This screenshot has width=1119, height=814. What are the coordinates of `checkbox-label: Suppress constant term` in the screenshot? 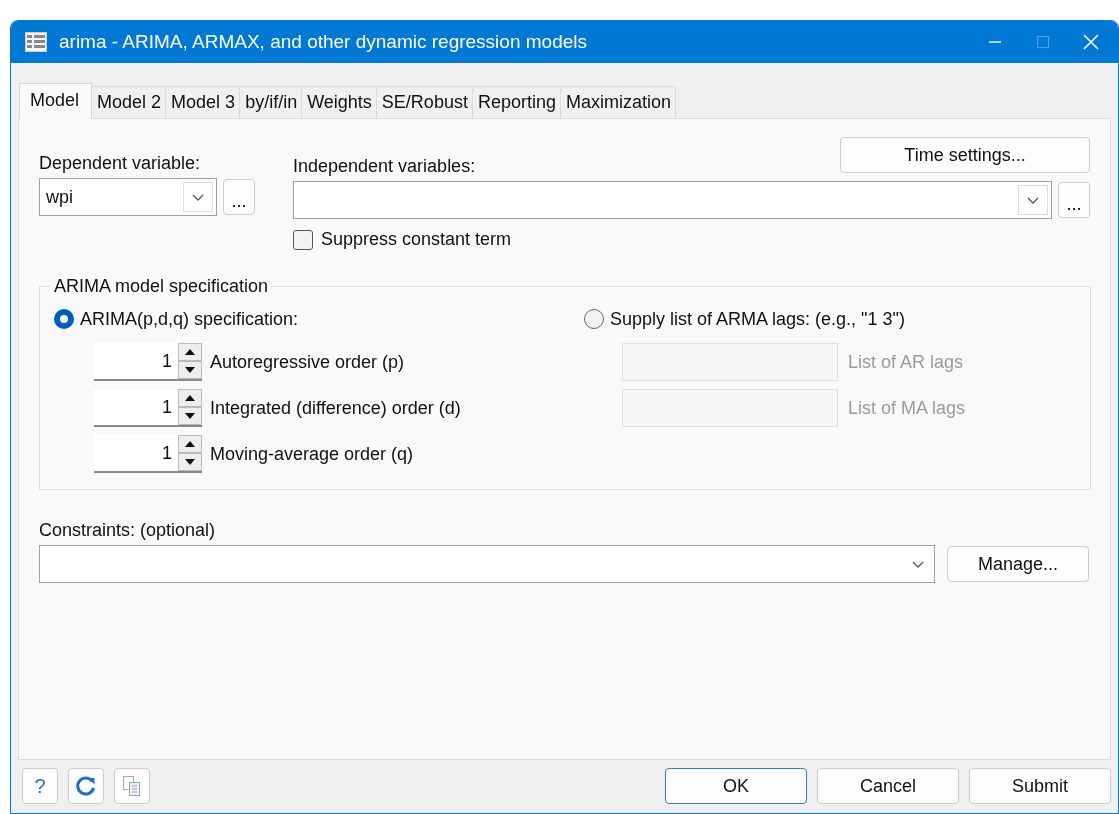 It's located at (416, 239).